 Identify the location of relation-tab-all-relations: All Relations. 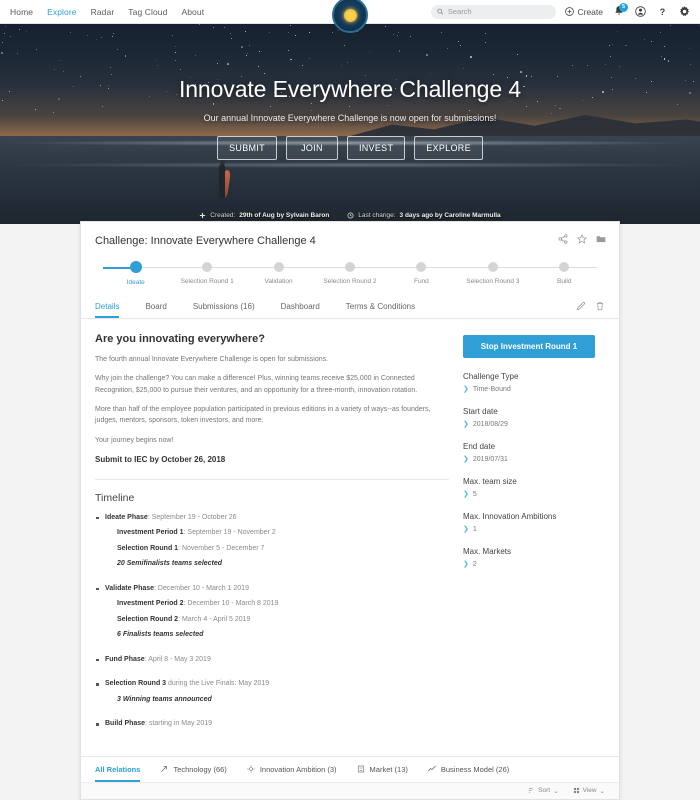
(117, 769).